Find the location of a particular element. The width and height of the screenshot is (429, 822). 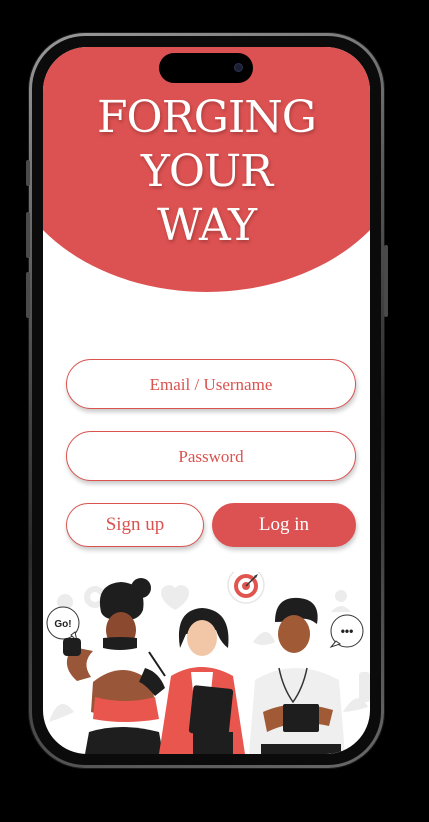

password-field-container is located at coordinates (211, 456).